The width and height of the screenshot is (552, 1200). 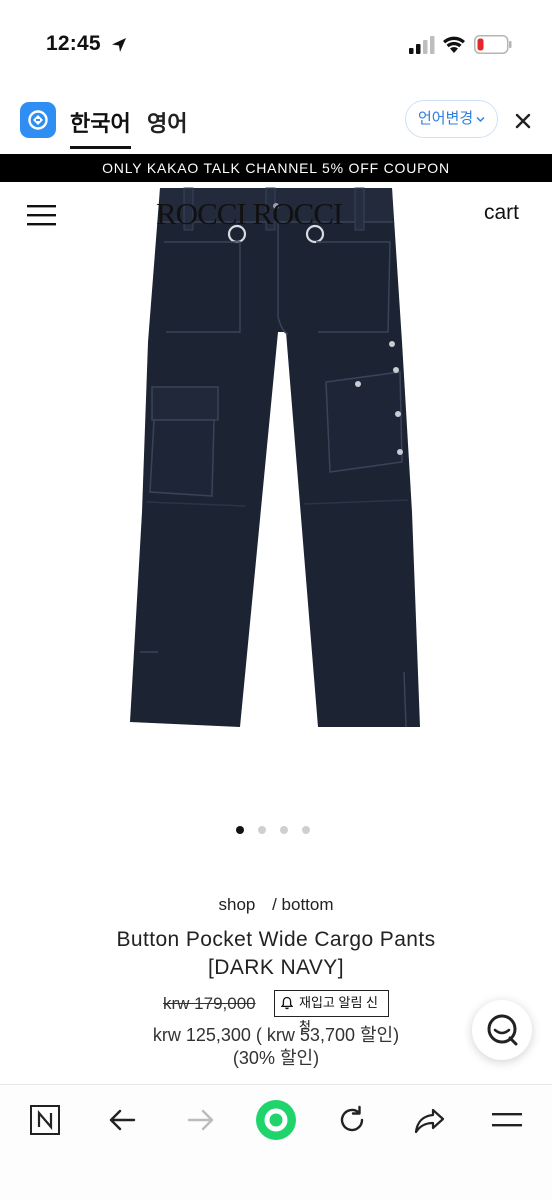 What do you see at coordinates (276, 121) in the screenshot?
I see `translate-bar: 한국어 영어 언어변경` at bounding box center [276, 121].